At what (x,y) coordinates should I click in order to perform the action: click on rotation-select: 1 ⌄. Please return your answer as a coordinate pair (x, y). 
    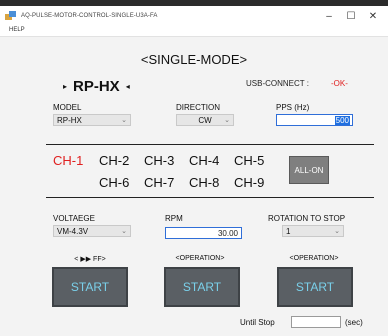
    Looking at the image, I should click on (313, 231).